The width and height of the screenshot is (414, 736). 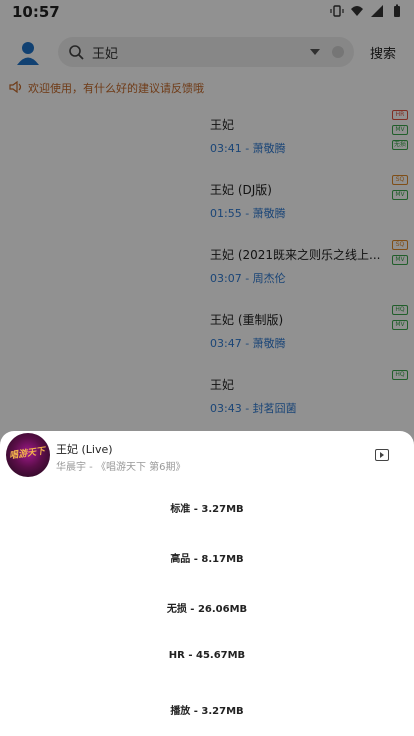 What do you see at coordinates (207, 607) in the screenshot?
I see `quality-option-lossless: 无损 - 26.06MB` at bounding box center [207, 607].